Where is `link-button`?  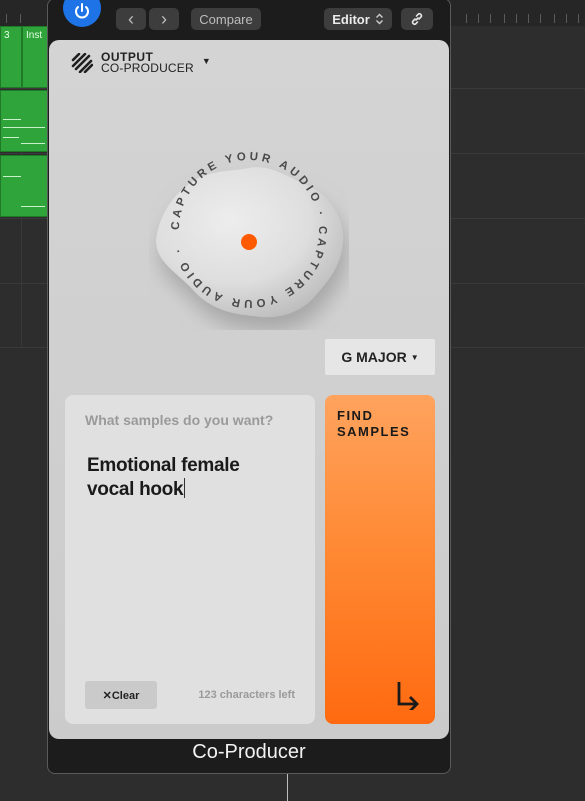
link-button is located at coordinates (417, 19).